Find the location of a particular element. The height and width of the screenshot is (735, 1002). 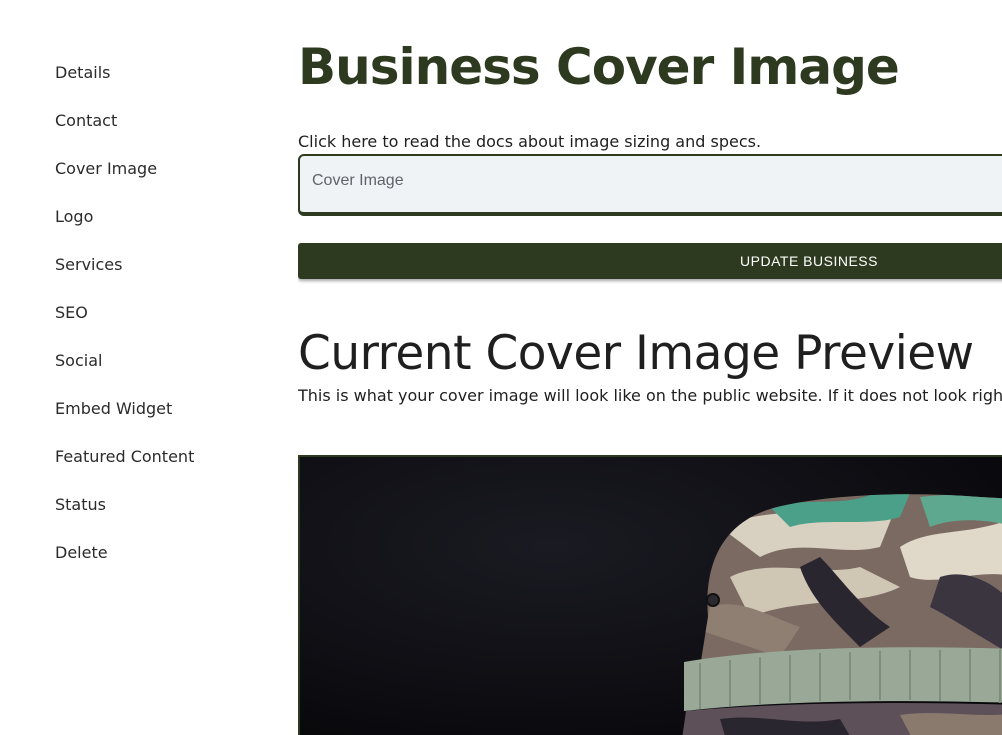

sidebar-item-status: Status is located at coordinates (124, 518).